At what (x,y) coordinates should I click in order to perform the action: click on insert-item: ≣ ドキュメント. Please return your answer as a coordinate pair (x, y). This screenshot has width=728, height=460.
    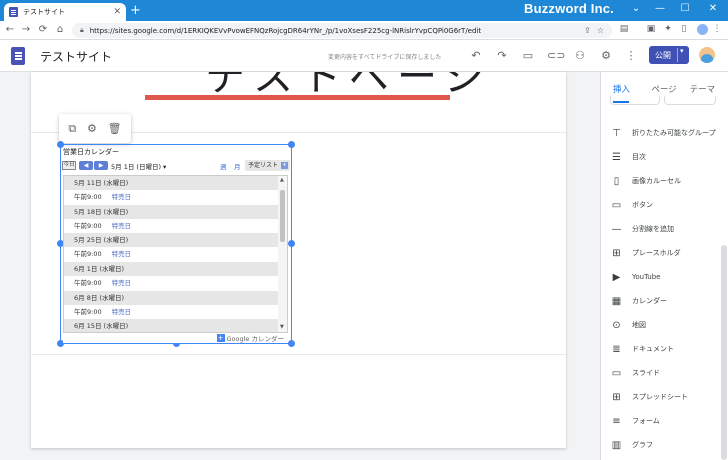
    Looking at the image, I should click on (666, 349).